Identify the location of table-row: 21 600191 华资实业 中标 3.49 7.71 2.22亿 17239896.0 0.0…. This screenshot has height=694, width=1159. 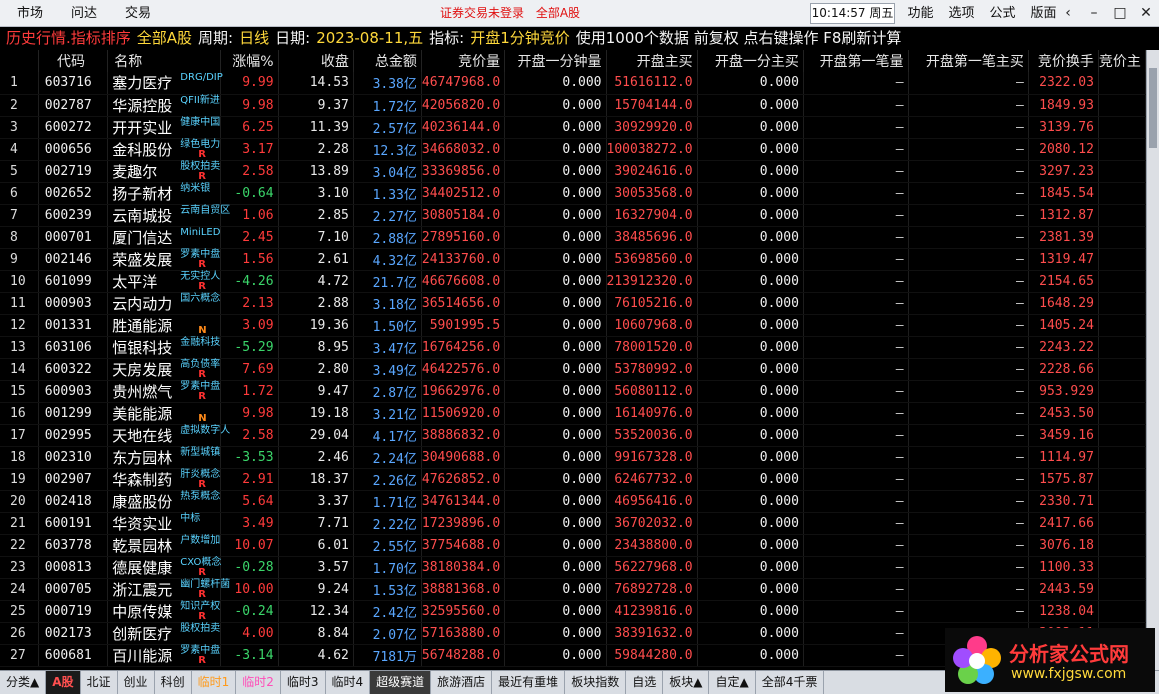
(573, 523).